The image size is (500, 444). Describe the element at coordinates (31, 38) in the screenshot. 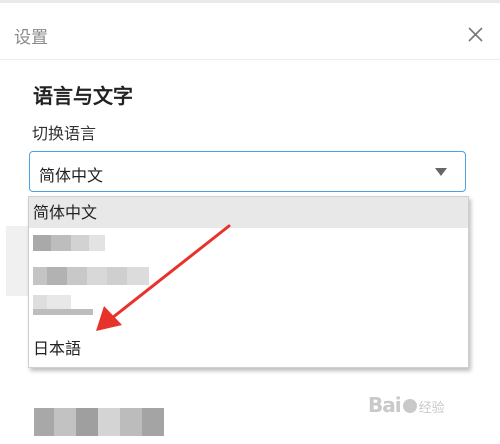

I see `dialog-title: 设置` at that location.